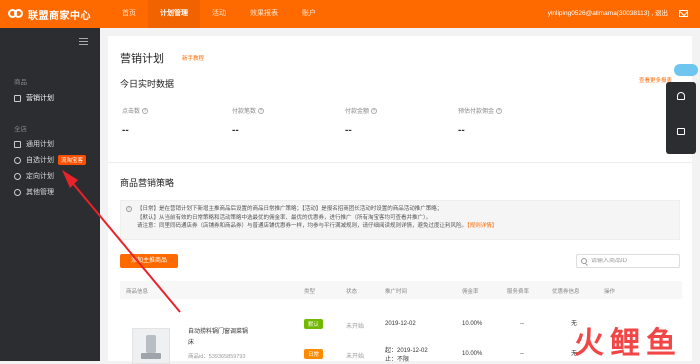  Describe the element at coordinates (361, 121) in the screenshot. I see `stat-amount: 付款金额? --` at that location.